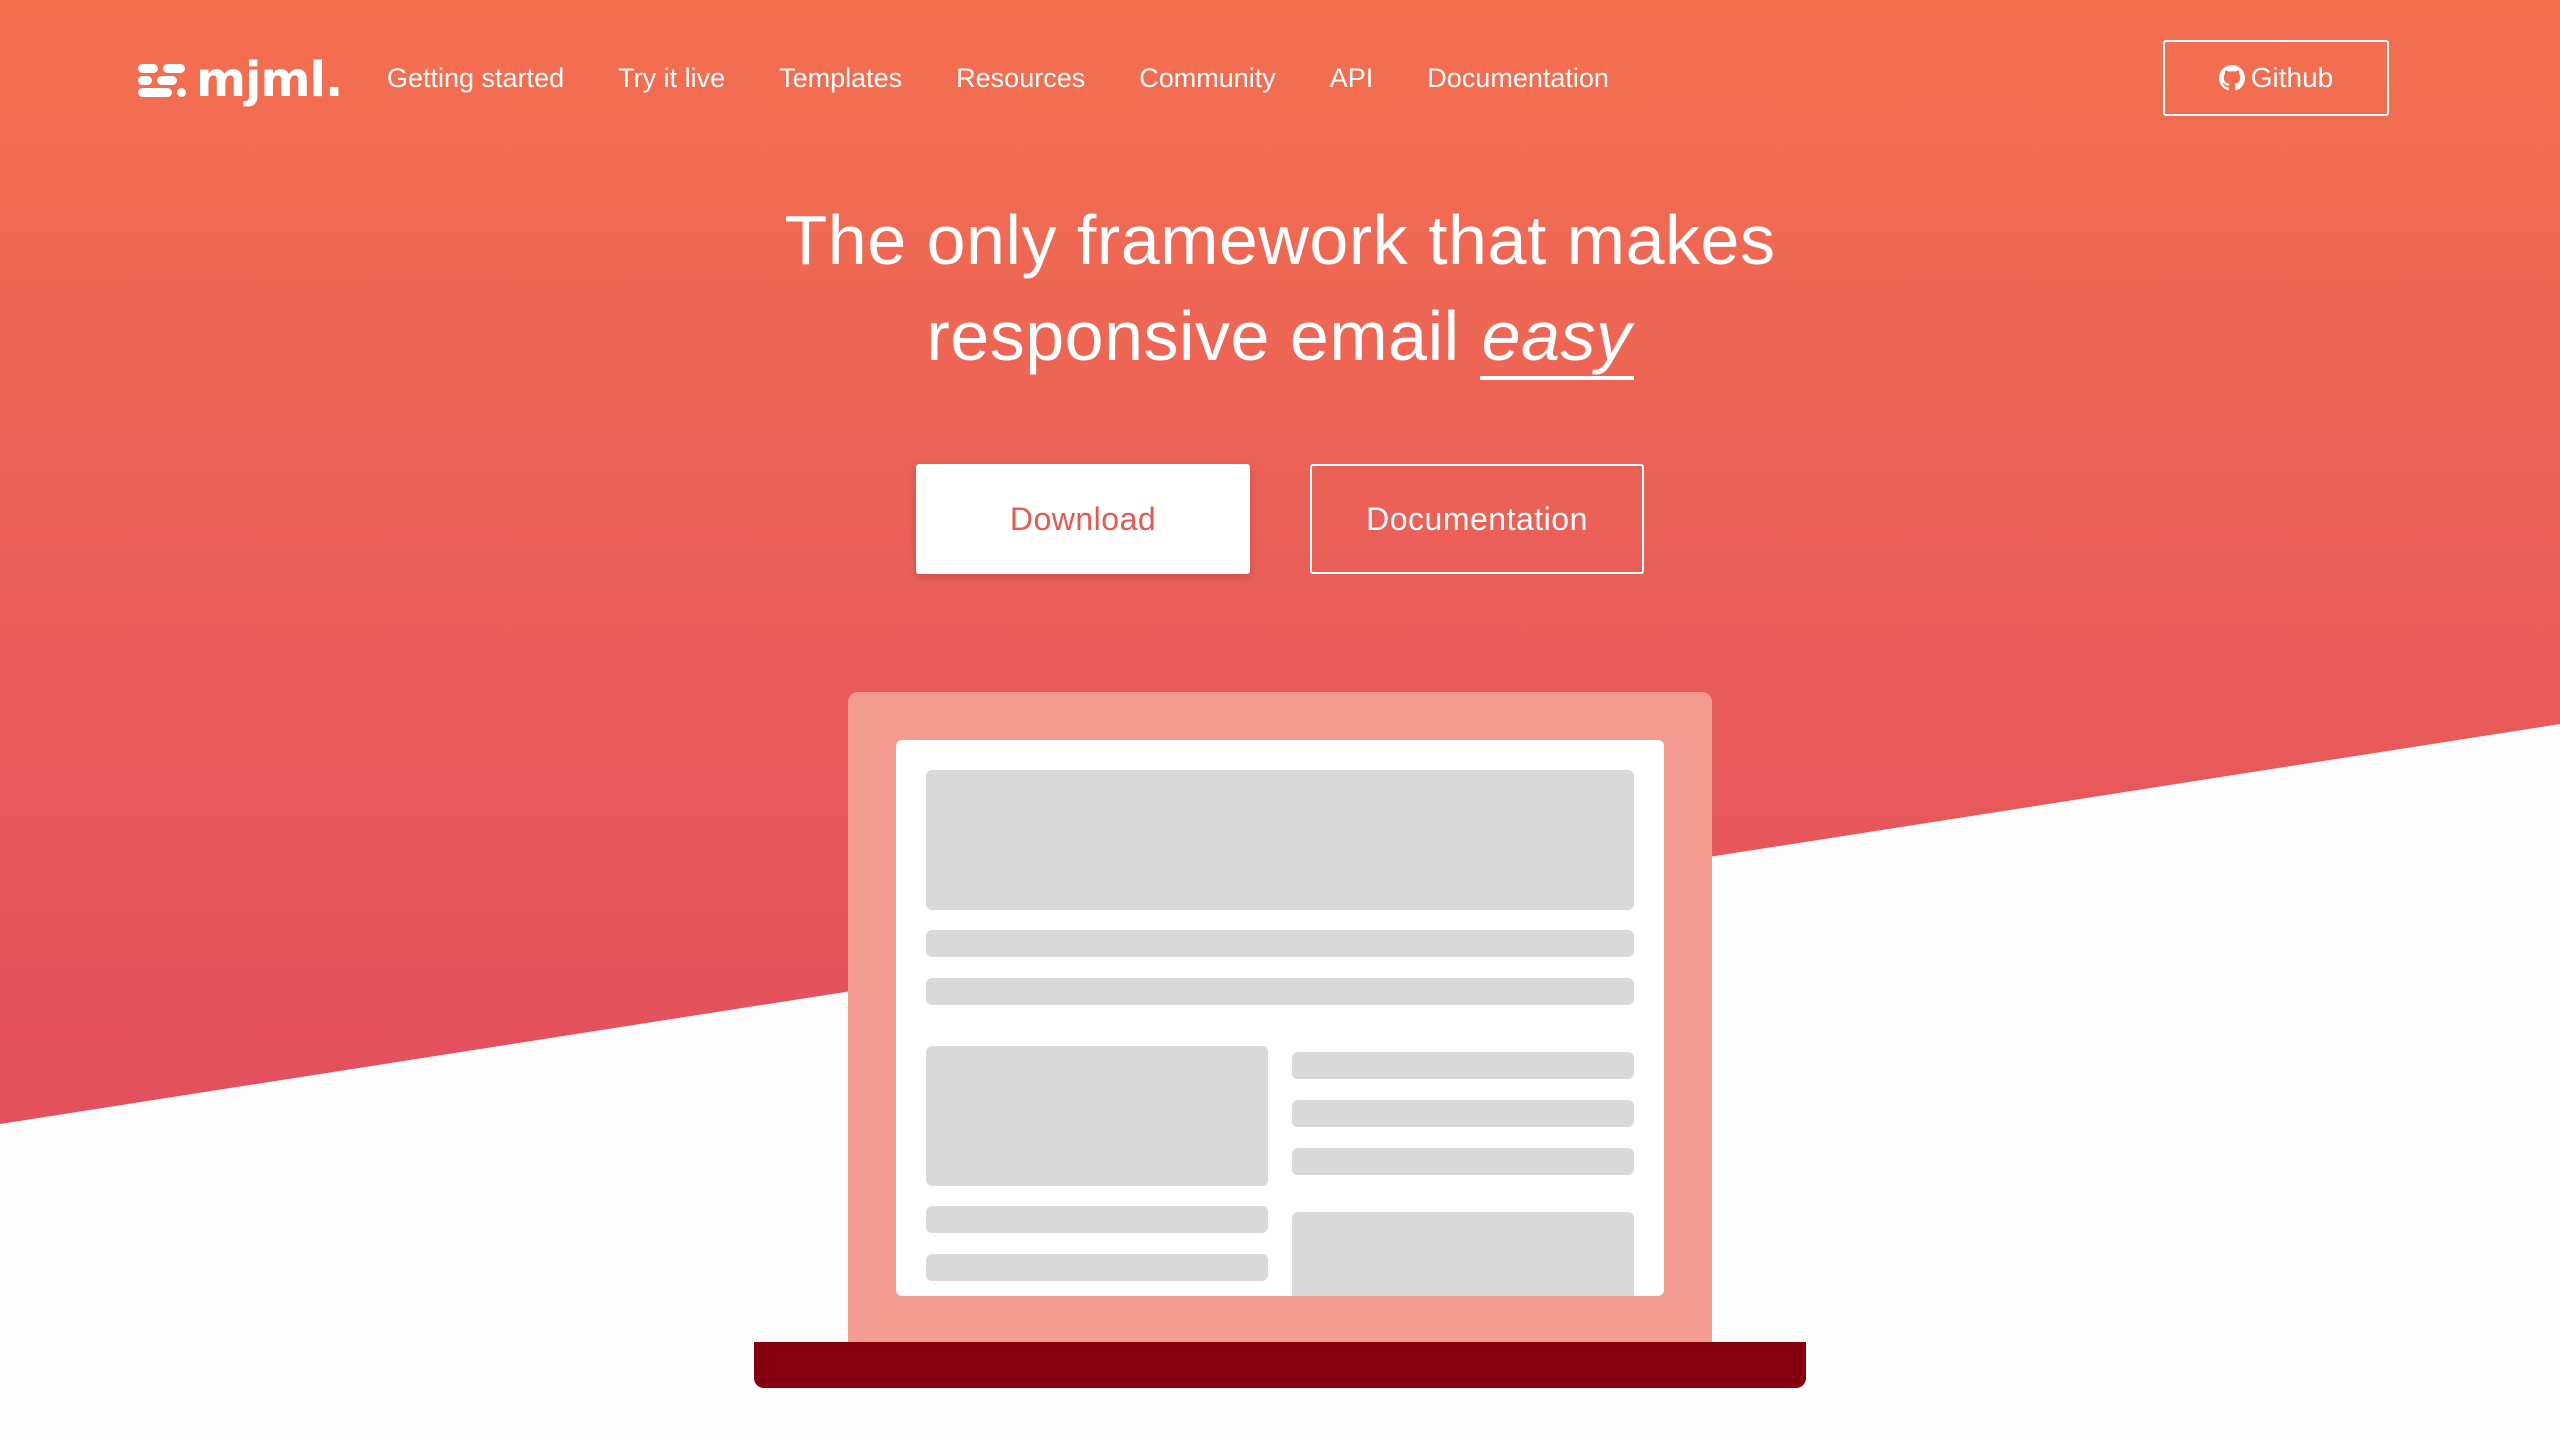 This screenshot has height=1440, width=2560. What do you see at coordinates (2292, 77) in the screenshot?
I see `github-label: Github` at bounding box center [2292, 77].